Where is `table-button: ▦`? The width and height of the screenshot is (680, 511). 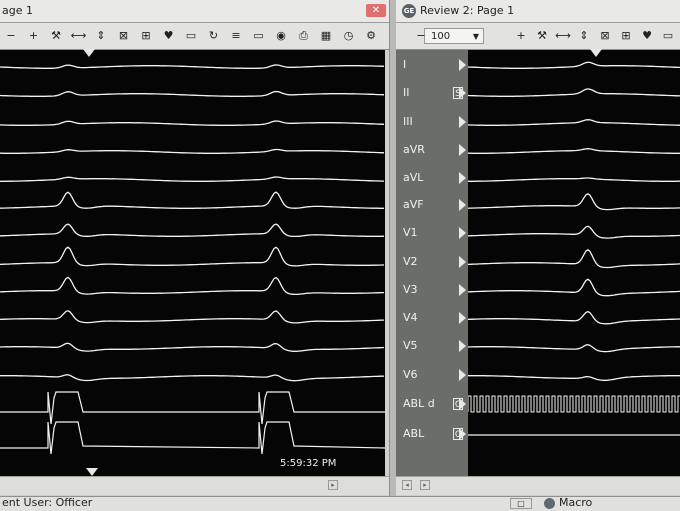 table-button: ▦ is located at coordinates (326, 36).